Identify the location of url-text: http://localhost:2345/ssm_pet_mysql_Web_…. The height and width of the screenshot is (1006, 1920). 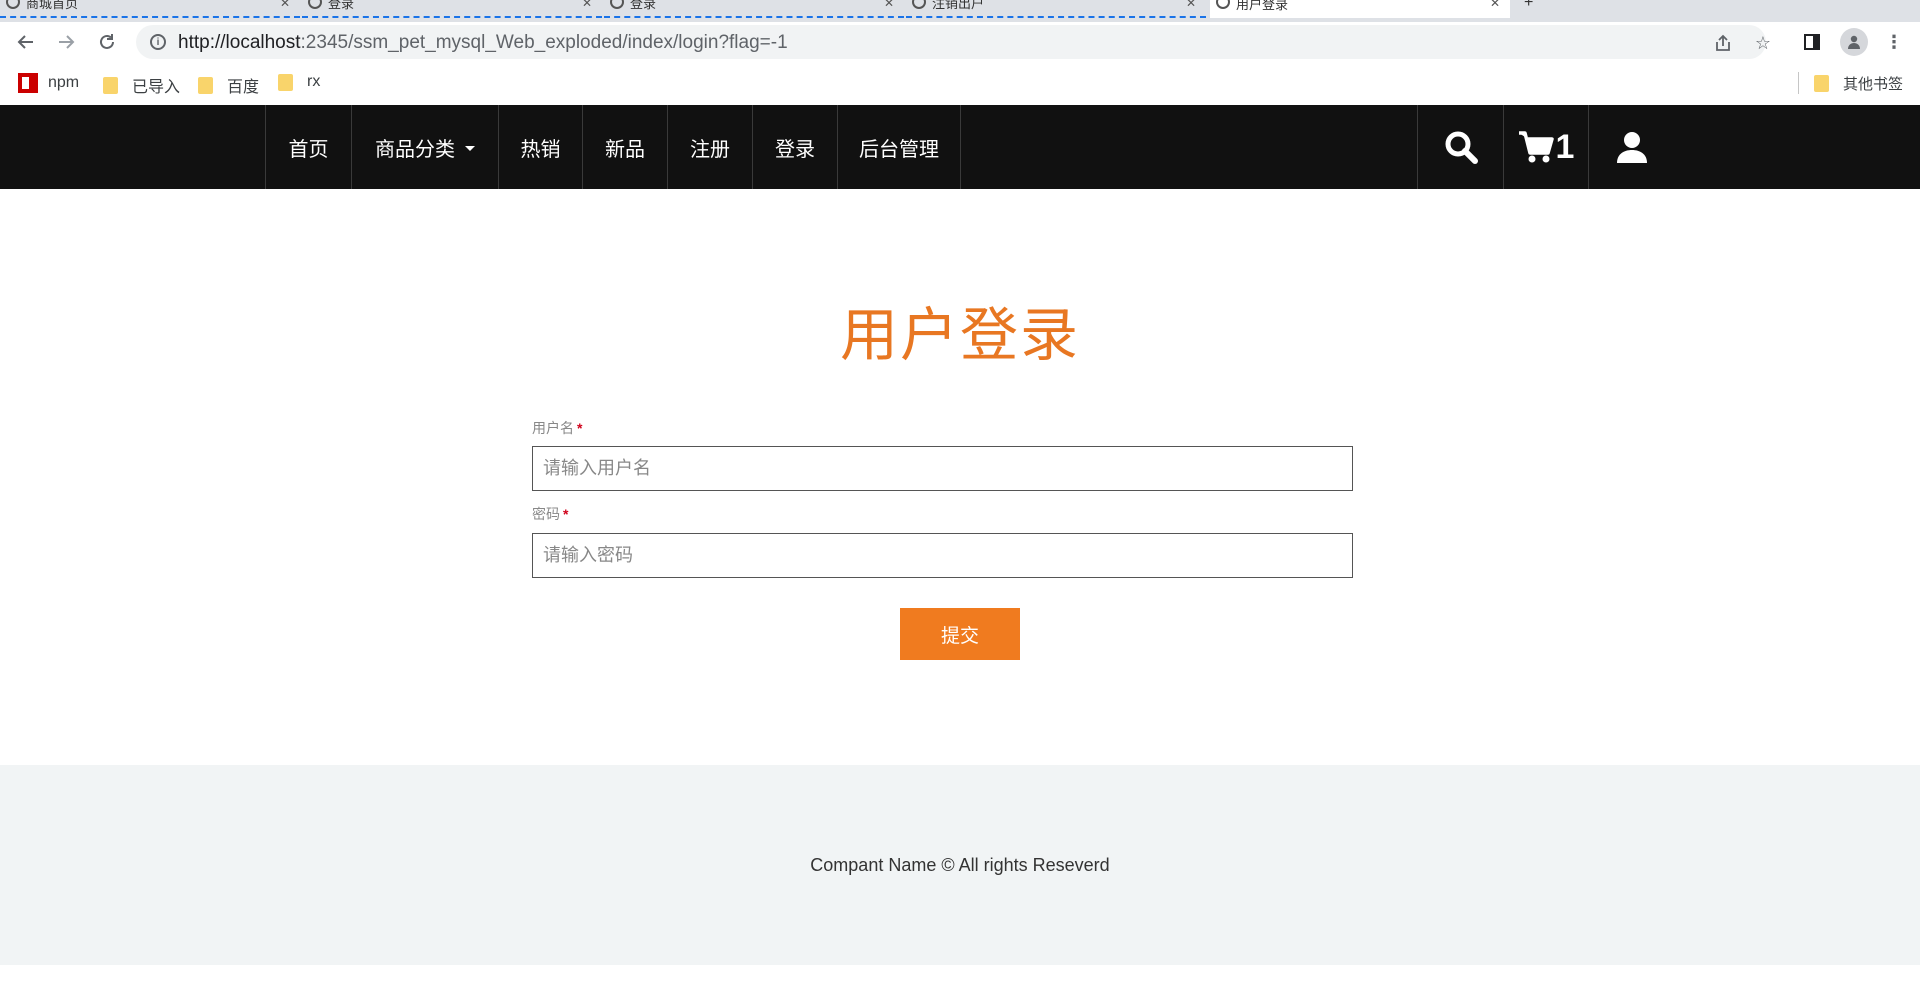
(483, 43).